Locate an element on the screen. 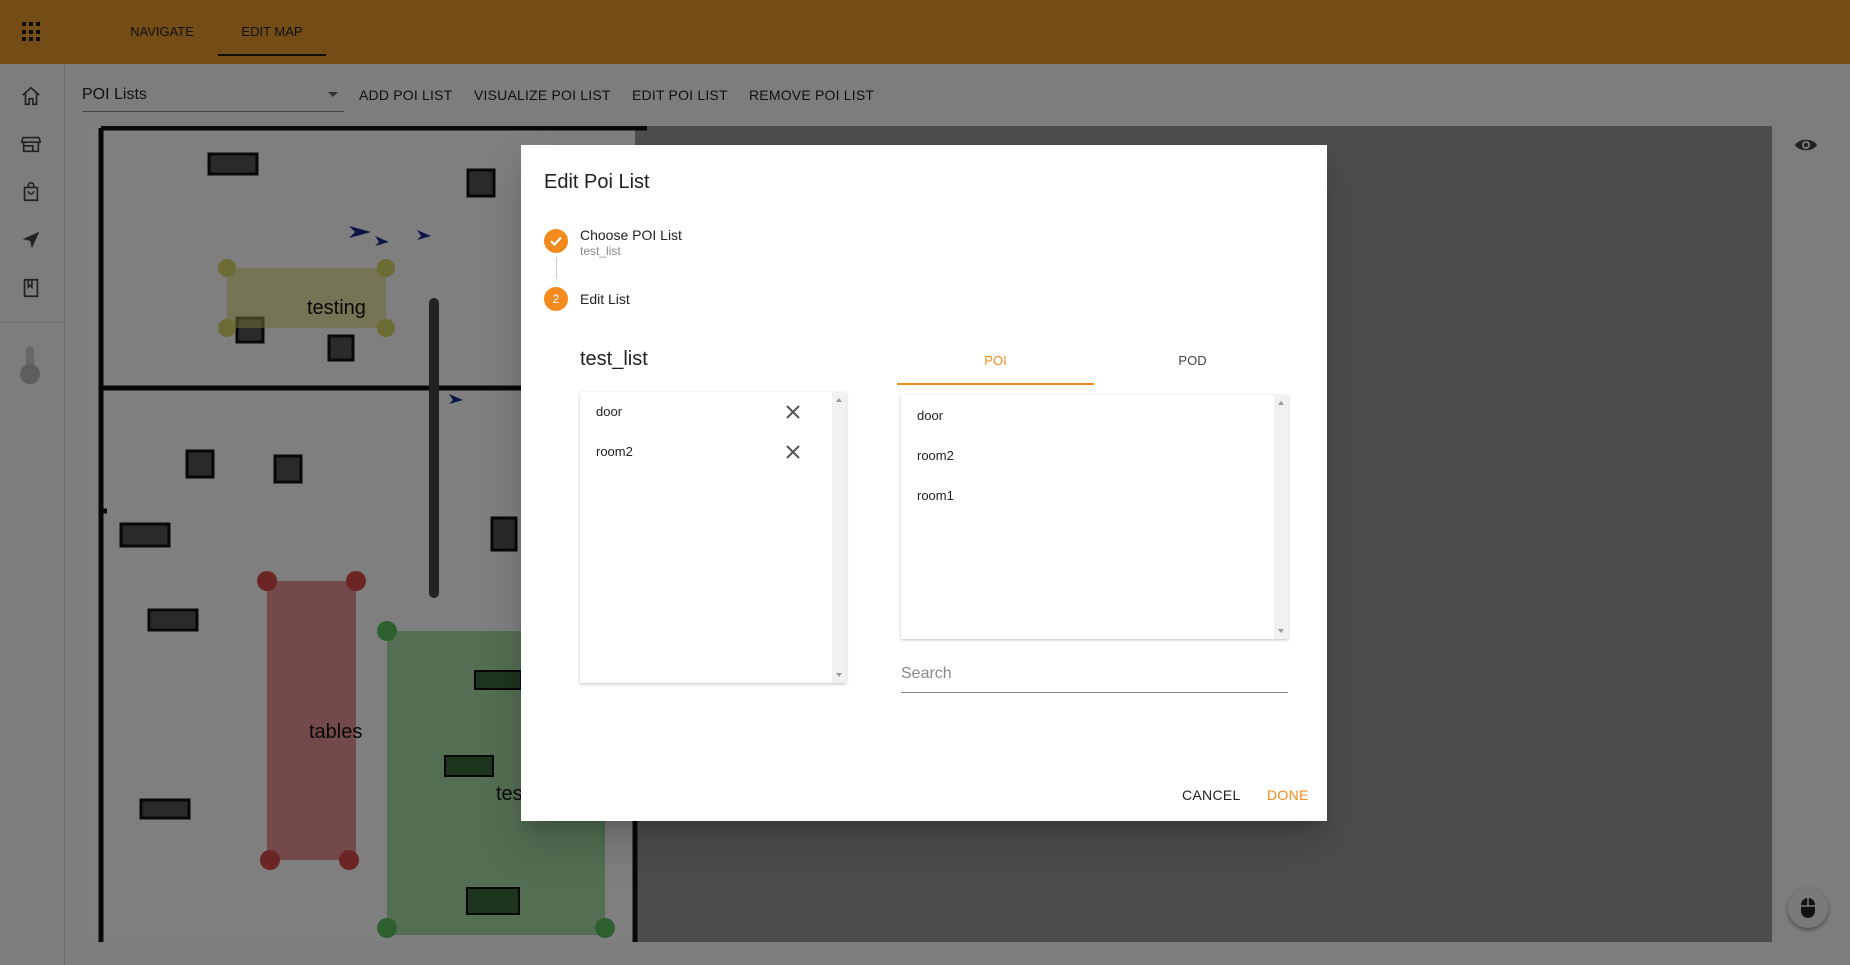 The image size is (1850, 965). tab-poi: POI is located at coordinates (995, 361).